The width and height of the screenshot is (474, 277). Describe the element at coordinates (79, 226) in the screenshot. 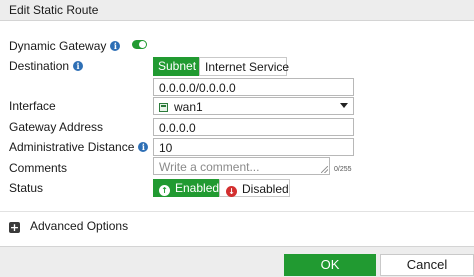

I see `advanced-options-label: Advanced Options` at that location.